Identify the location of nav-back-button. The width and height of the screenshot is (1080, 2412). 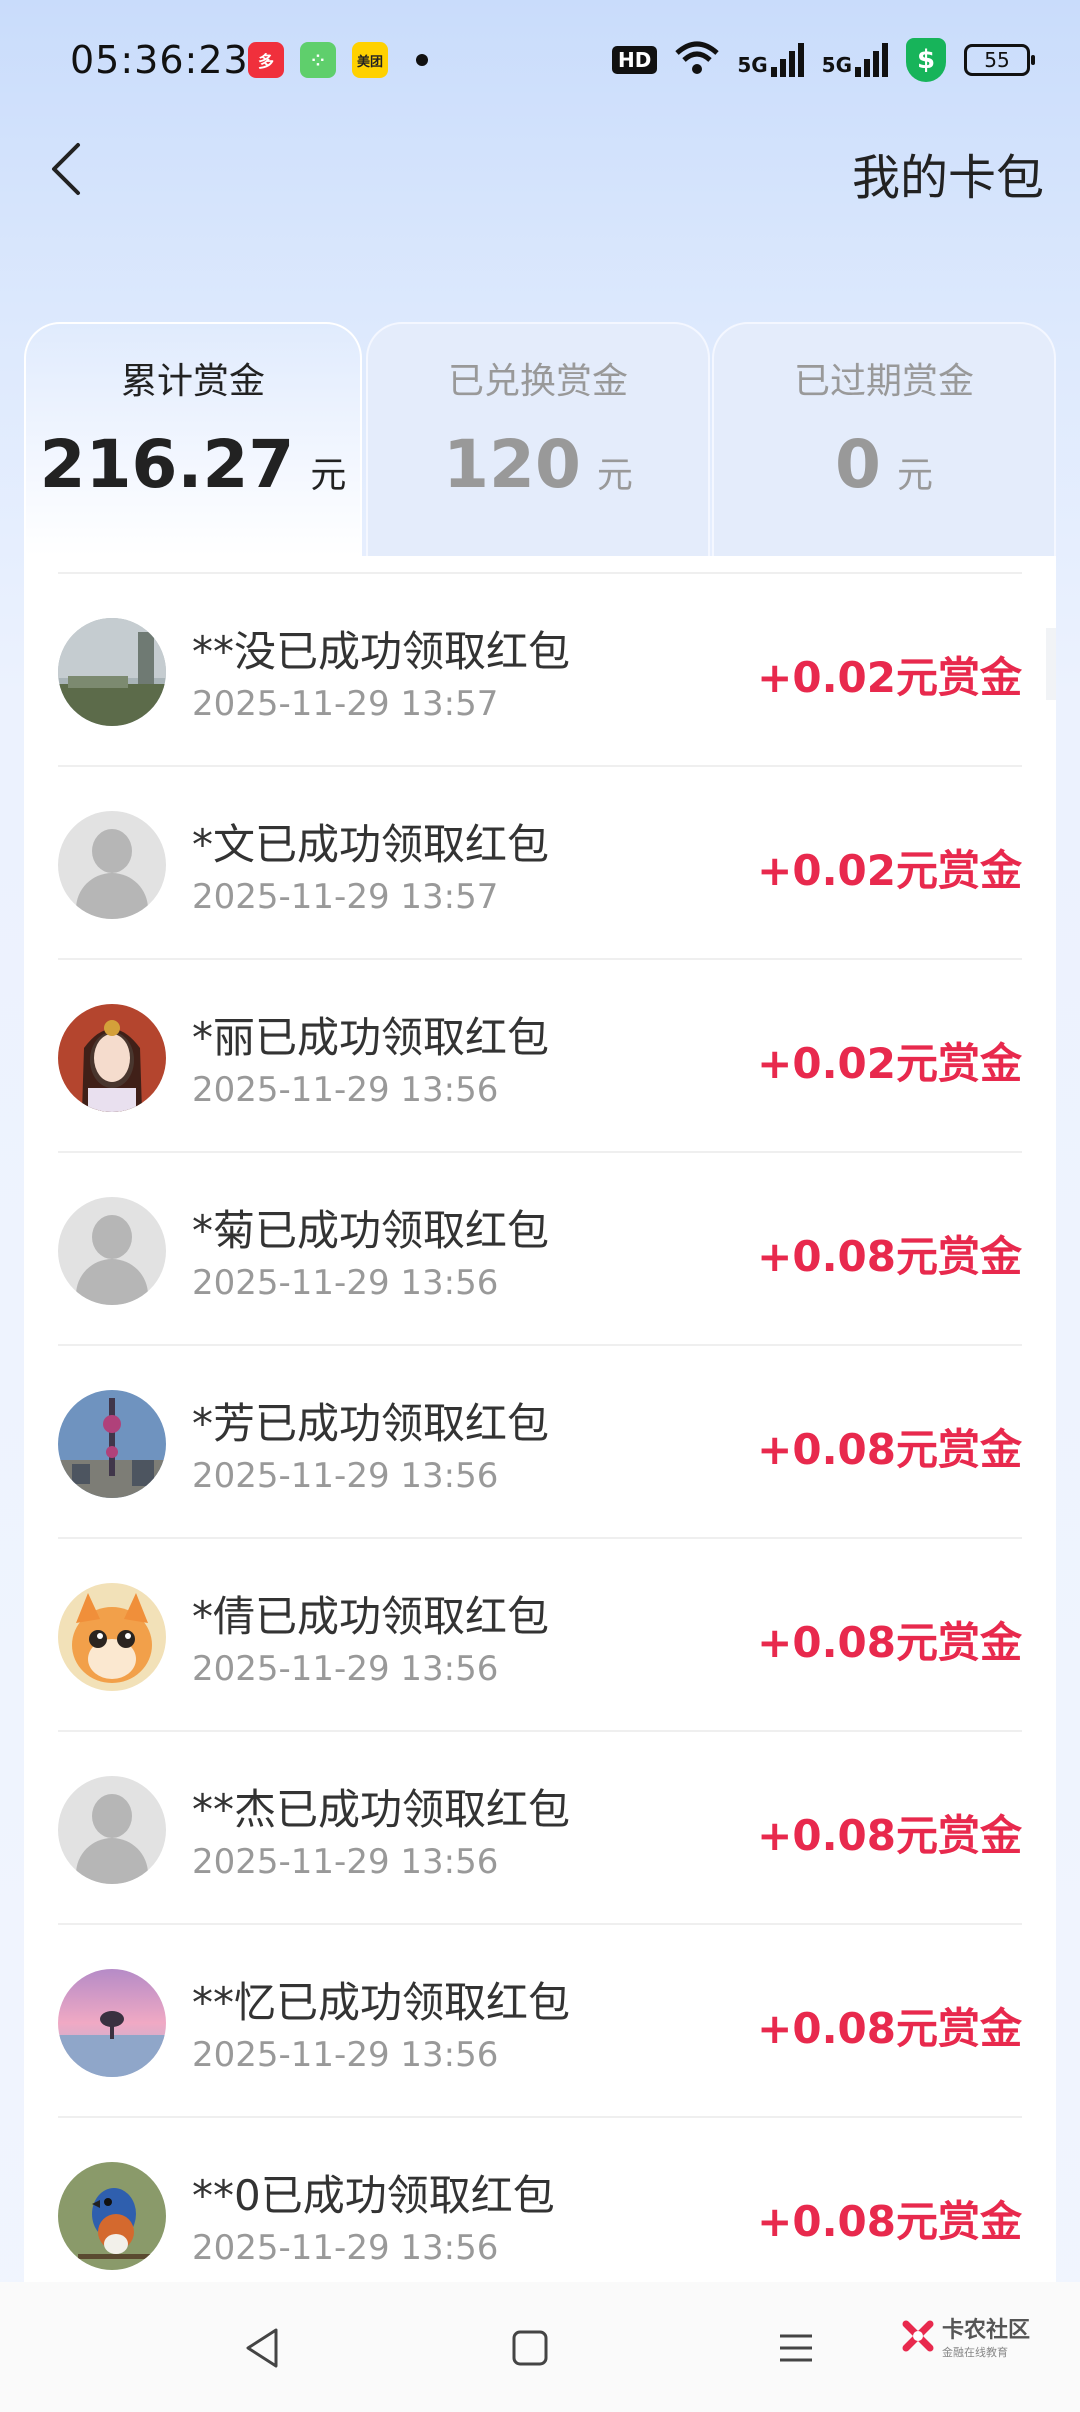
(262, 2348).